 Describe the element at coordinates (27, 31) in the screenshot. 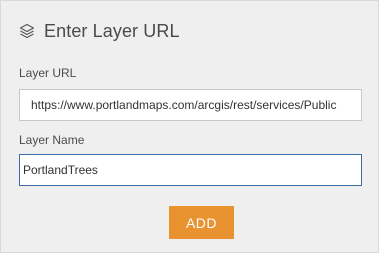

I see `layers-icon` at that location.